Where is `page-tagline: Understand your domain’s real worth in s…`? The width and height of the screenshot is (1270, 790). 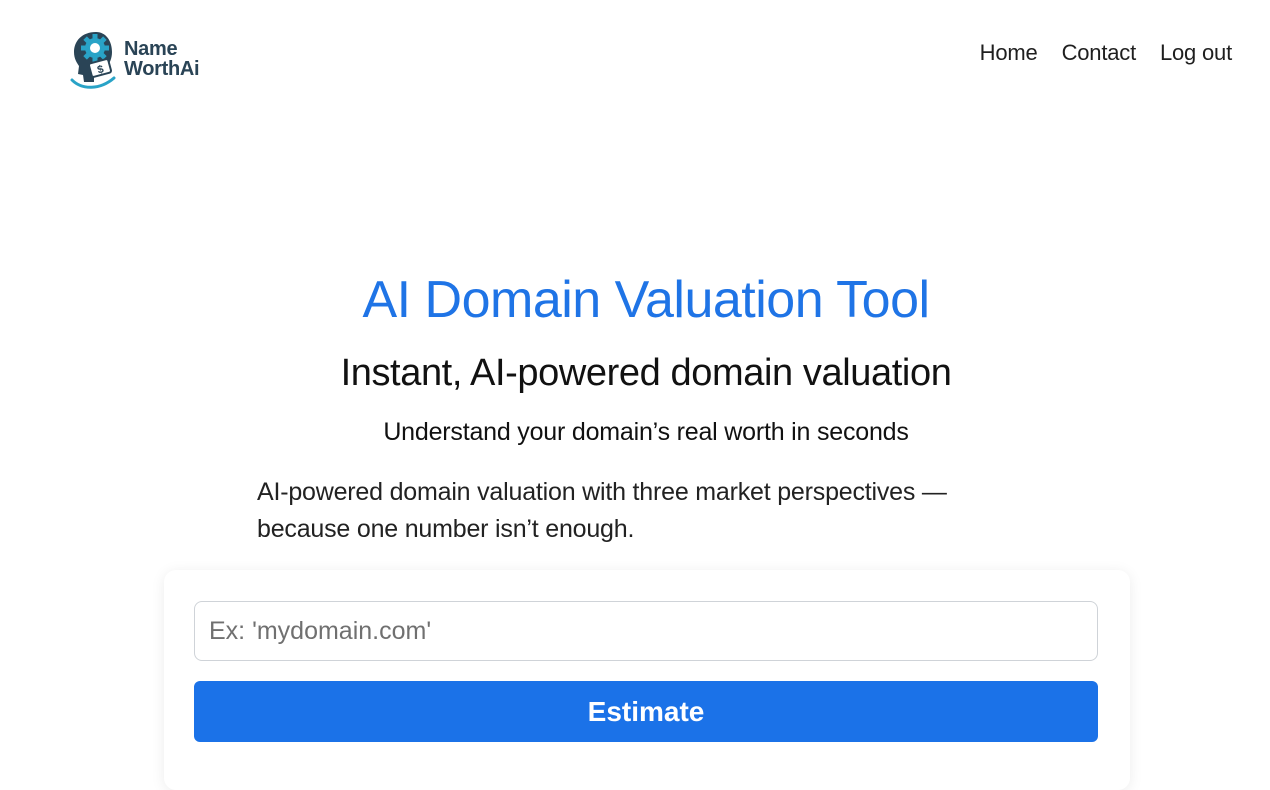 page-tagline: Understand your domain’s real worth in s… is located at coordinates (646, 432).